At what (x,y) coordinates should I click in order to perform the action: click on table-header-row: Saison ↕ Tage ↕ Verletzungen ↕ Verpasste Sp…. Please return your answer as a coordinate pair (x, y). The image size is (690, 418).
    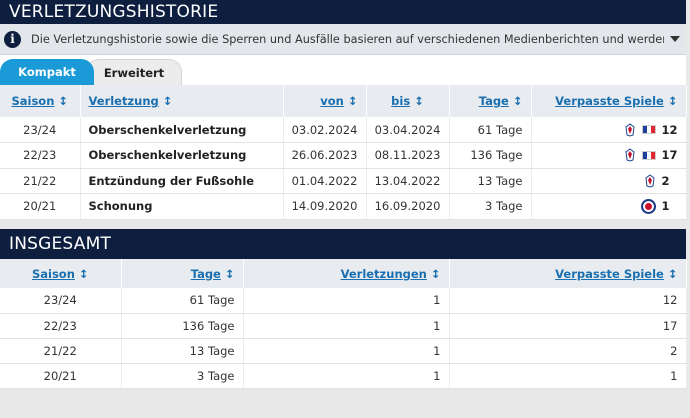
    Looking at the image, I should click on (343, 273).